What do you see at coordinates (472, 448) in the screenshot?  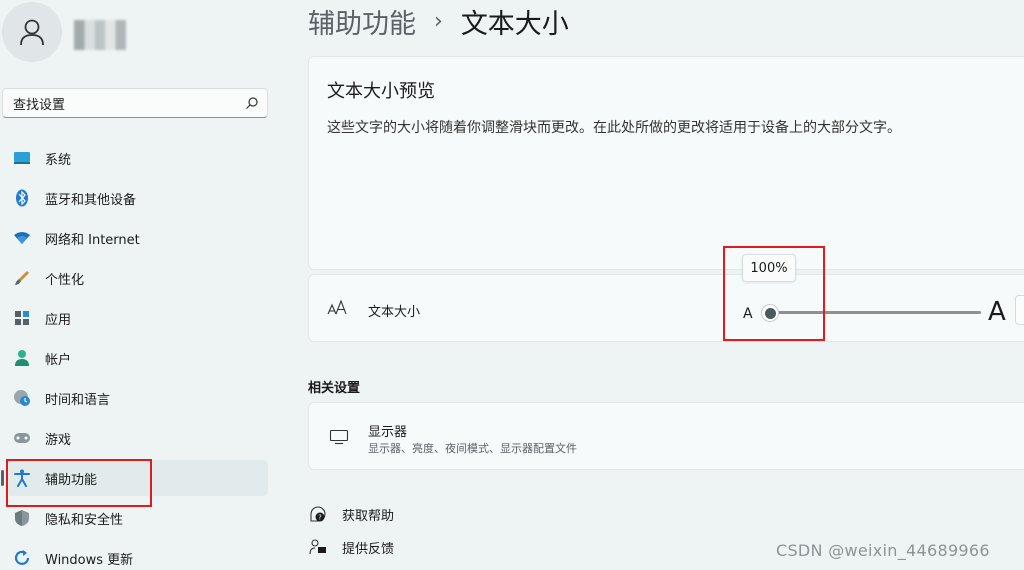 I see `display-subtitle: 显示器、亮度、夜间模式、显示器配置文件` at bounding box center [472, 448].